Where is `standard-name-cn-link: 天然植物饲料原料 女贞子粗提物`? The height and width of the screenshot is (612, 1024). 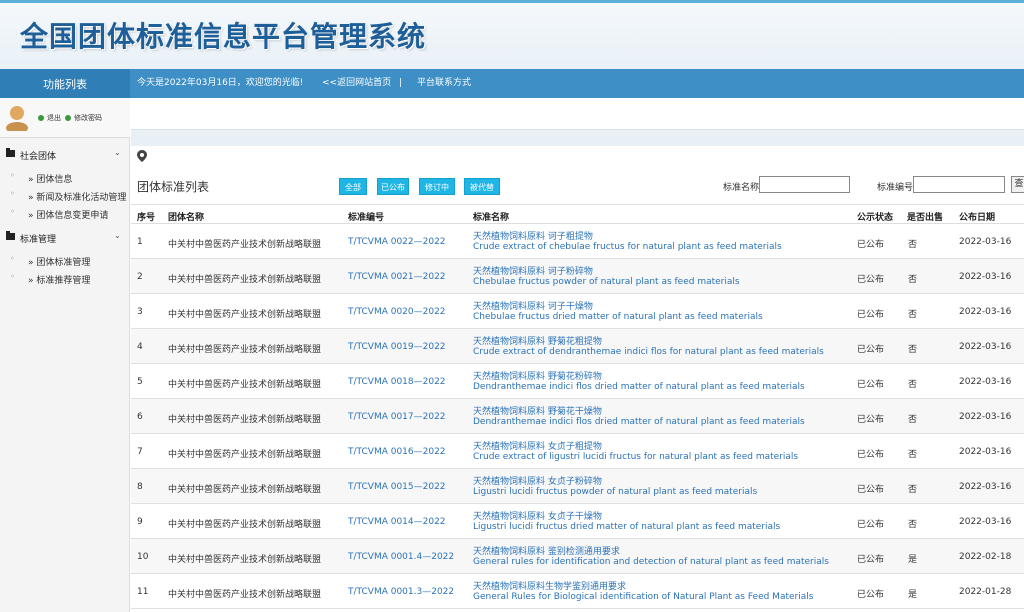
standard-name-cn-link: 天然植物饲料原料 女贞子粗提物 is located at coordinates (537, 445).